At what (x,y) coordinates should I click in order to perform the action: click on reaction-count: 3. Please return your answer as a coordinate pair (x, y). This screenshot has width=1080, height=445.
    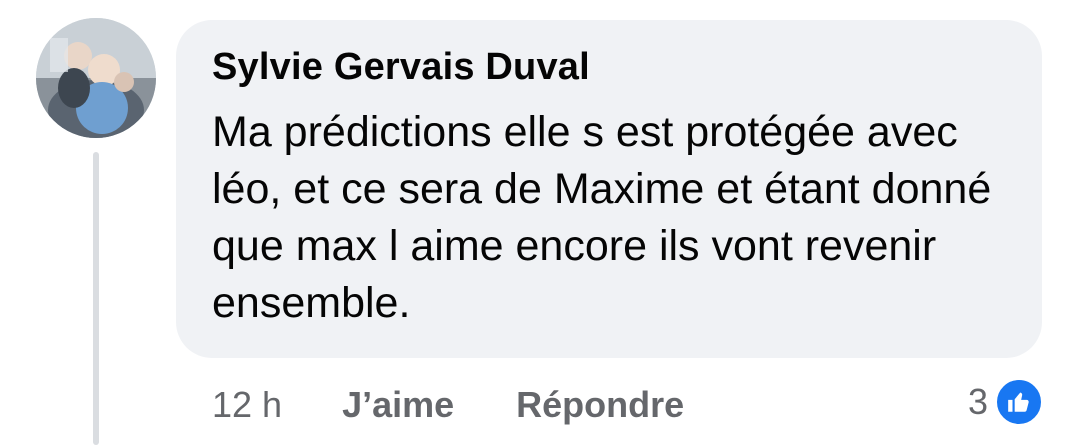
    Looking at the image, I should click on (977, 401).